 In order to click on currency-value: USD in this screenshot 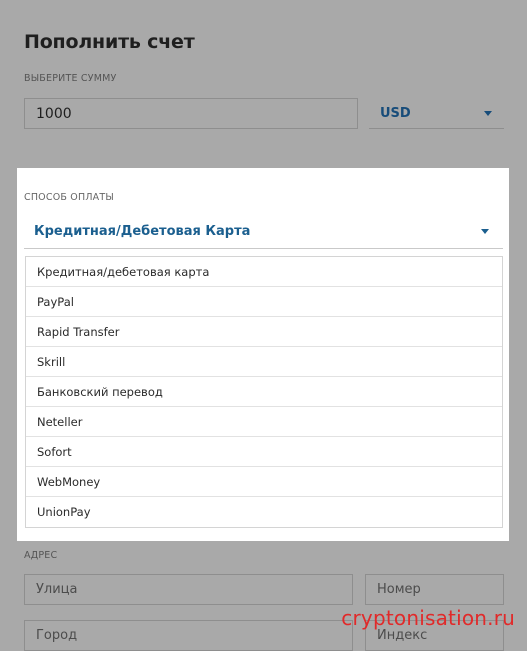, I will do `click(395, 113)`.